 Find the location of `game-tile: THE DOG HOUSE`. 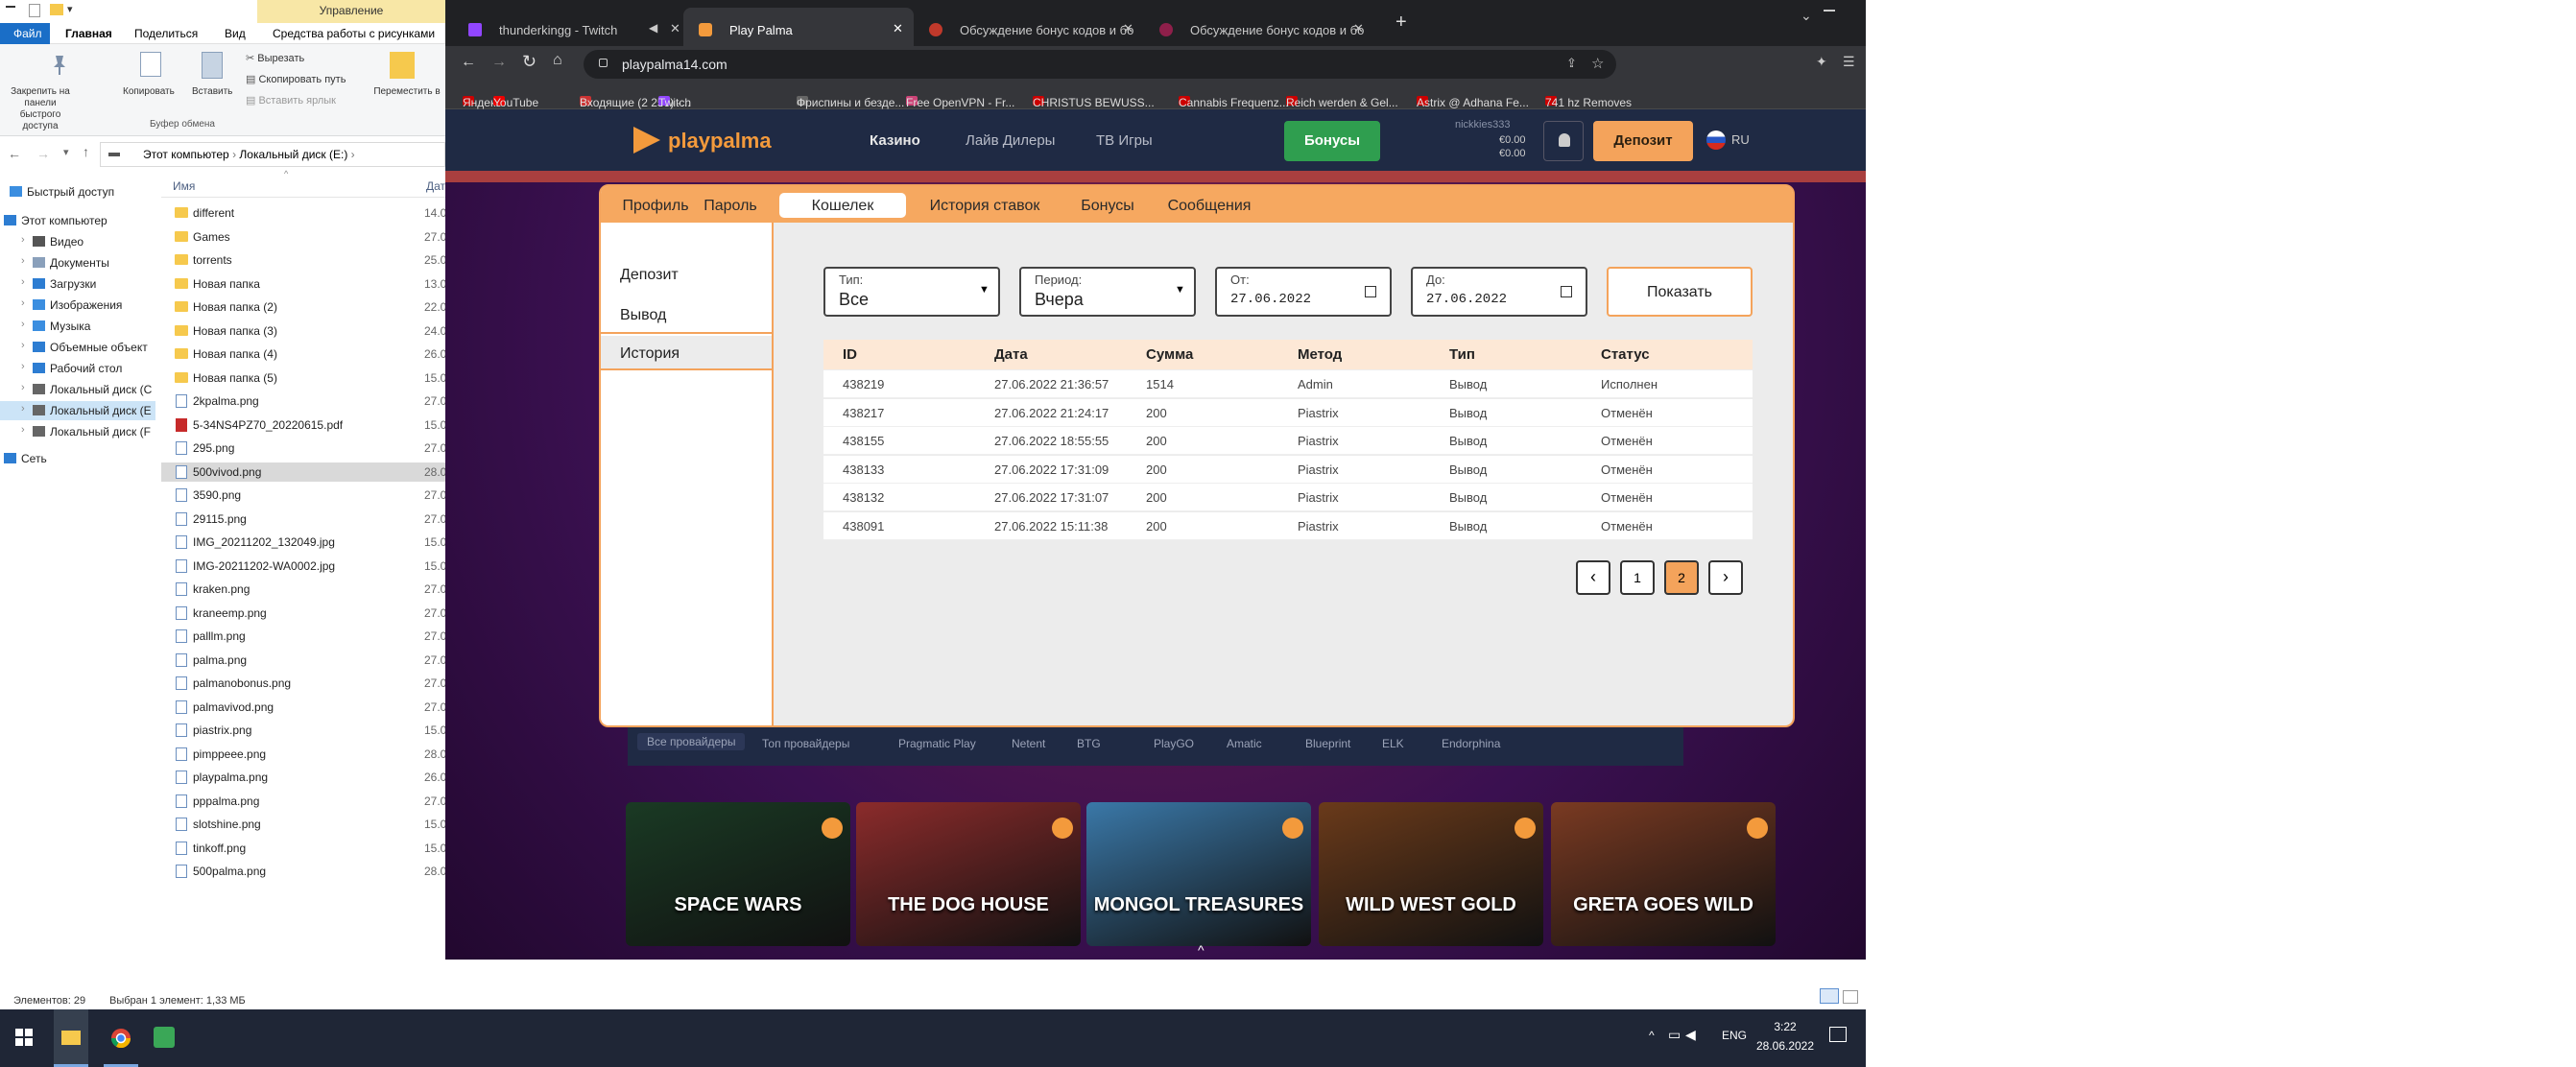

game-tile: THE DOG HOUSE is located at coordinates (968, 874).